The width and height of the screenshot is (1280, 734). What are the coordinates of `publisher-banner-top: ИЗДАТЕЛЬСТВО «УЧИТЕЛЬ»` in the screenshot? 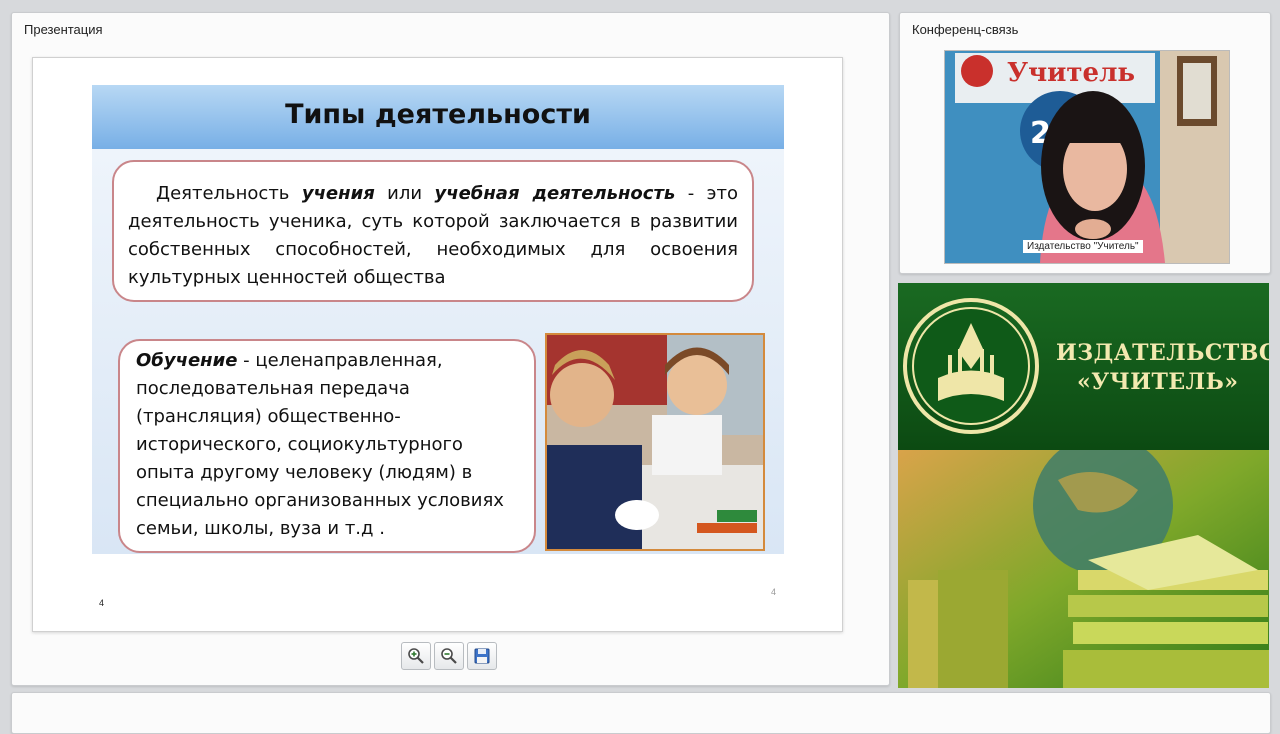 It's located at (1083, 366).